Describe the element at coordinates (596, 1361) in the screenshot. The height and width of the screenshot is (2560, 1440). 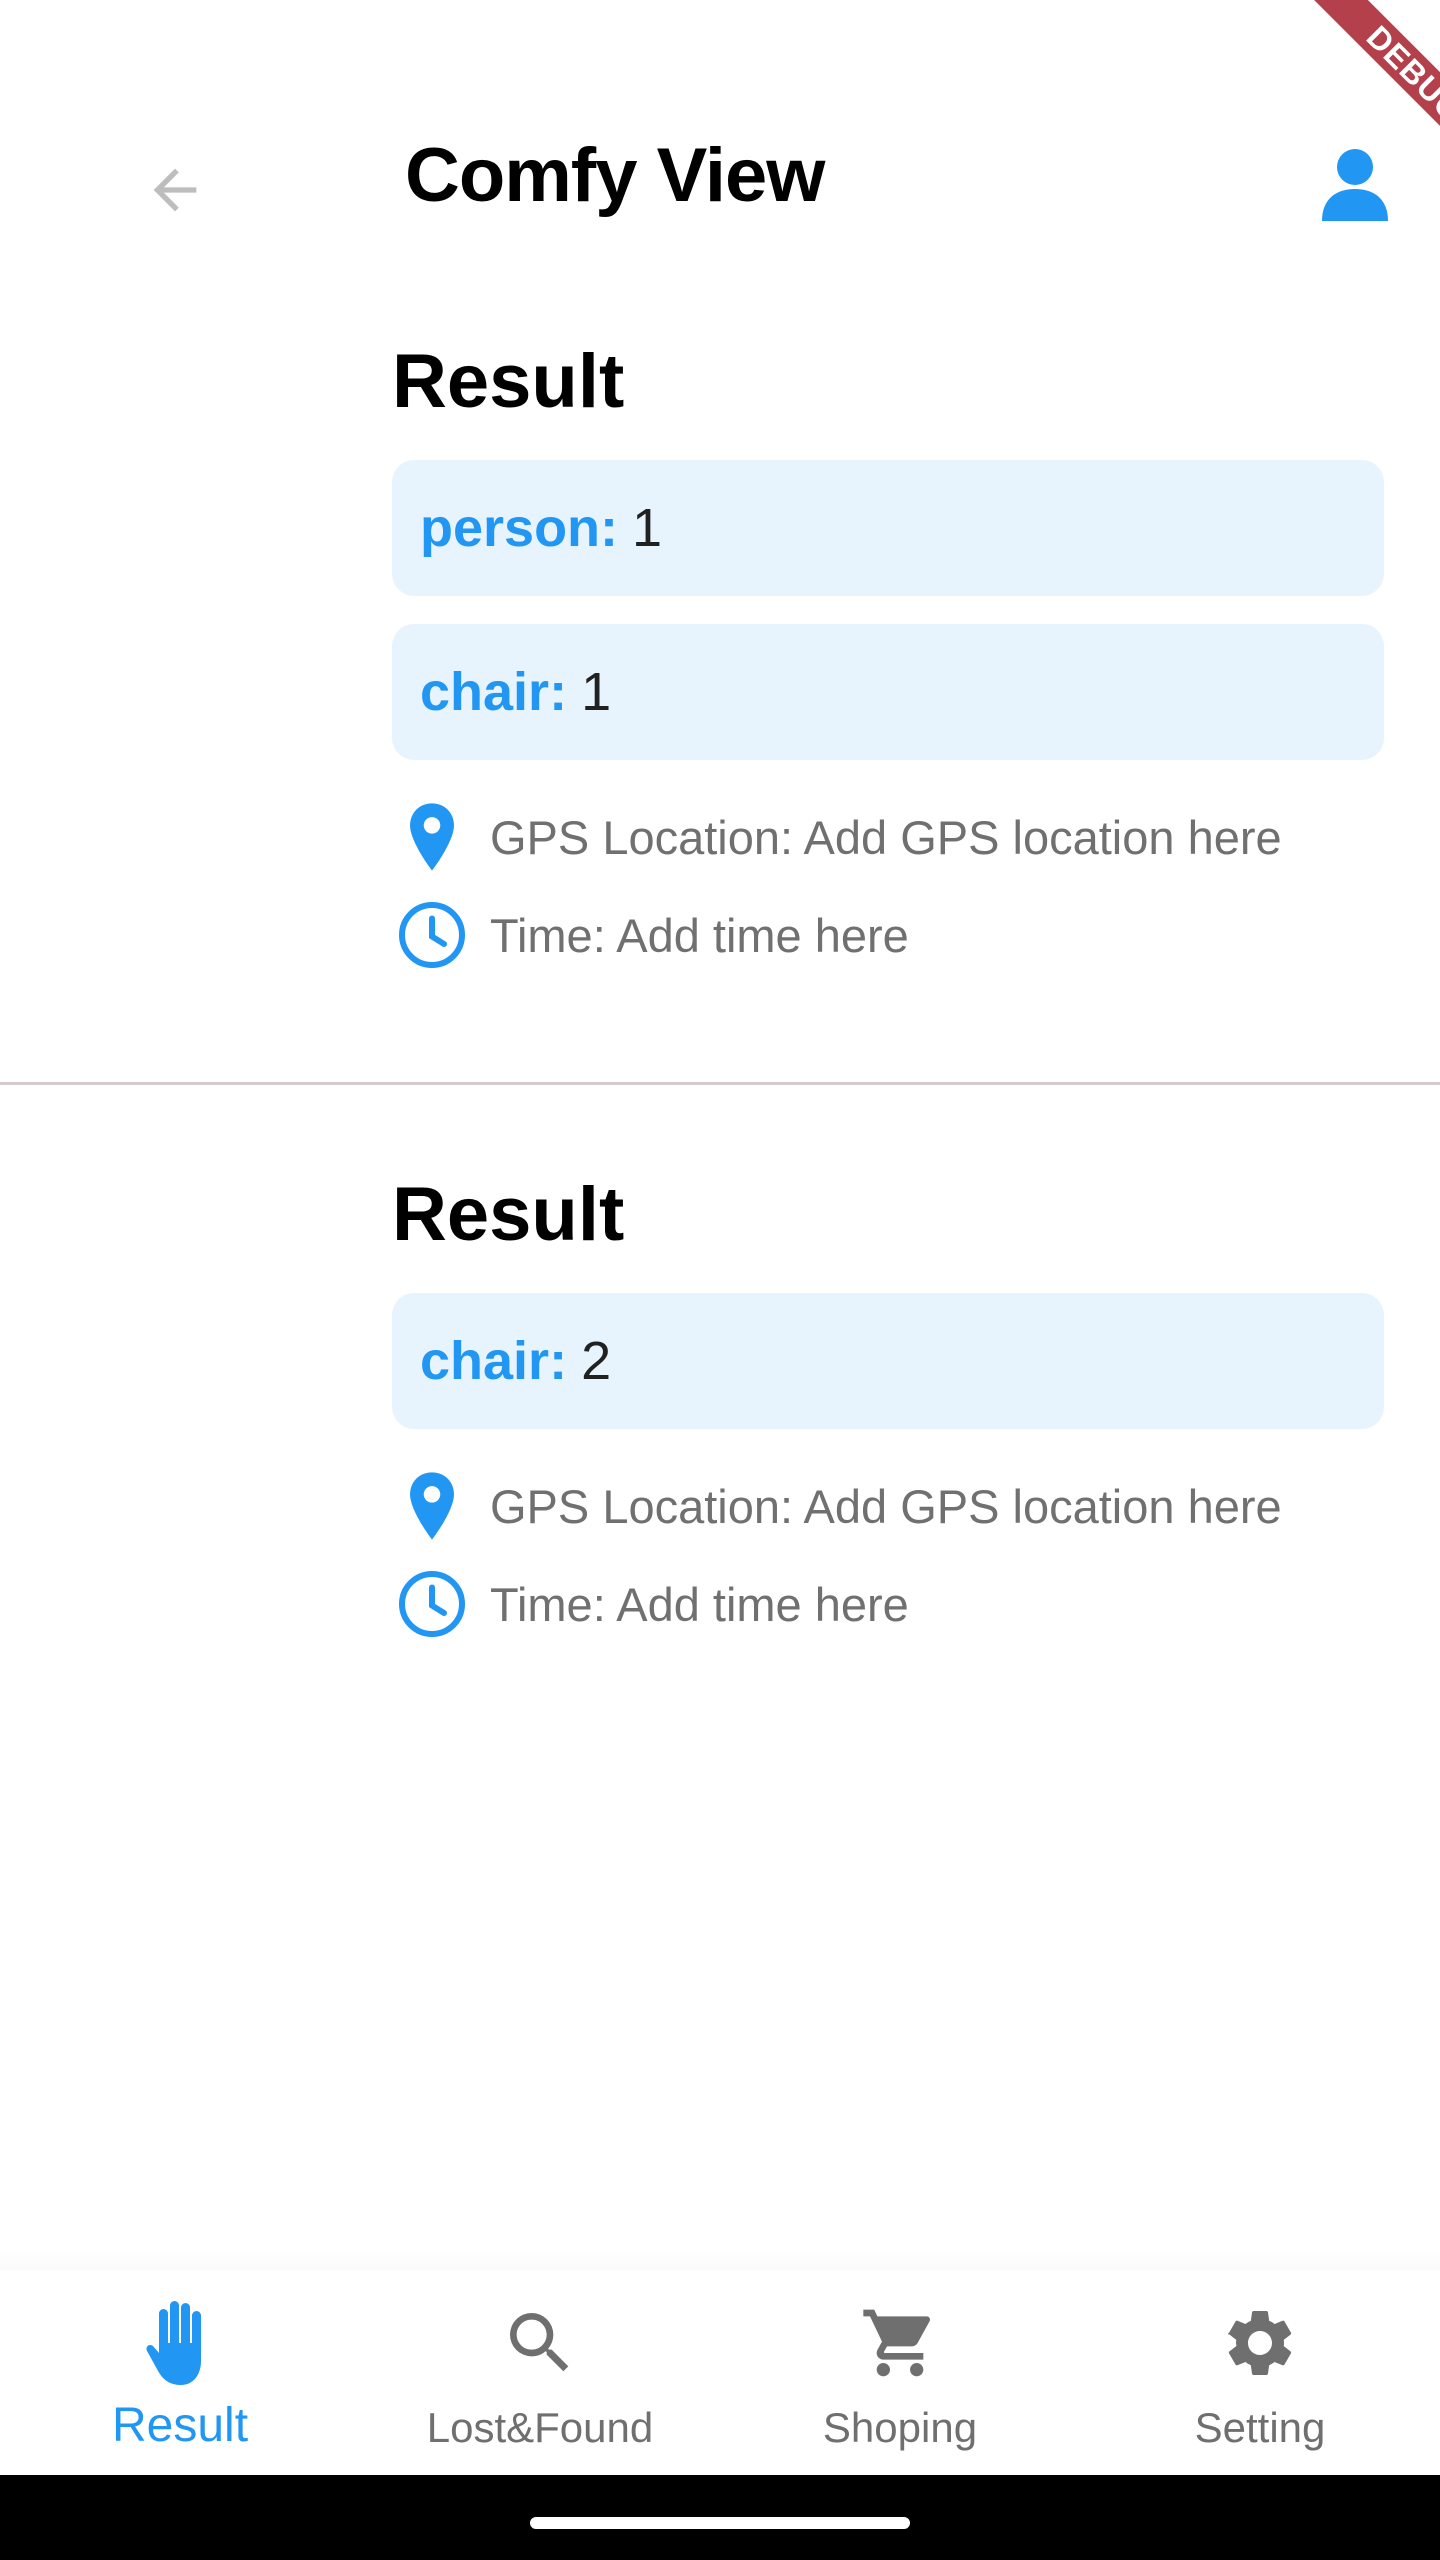
I see `detection-count: 2` at that location.